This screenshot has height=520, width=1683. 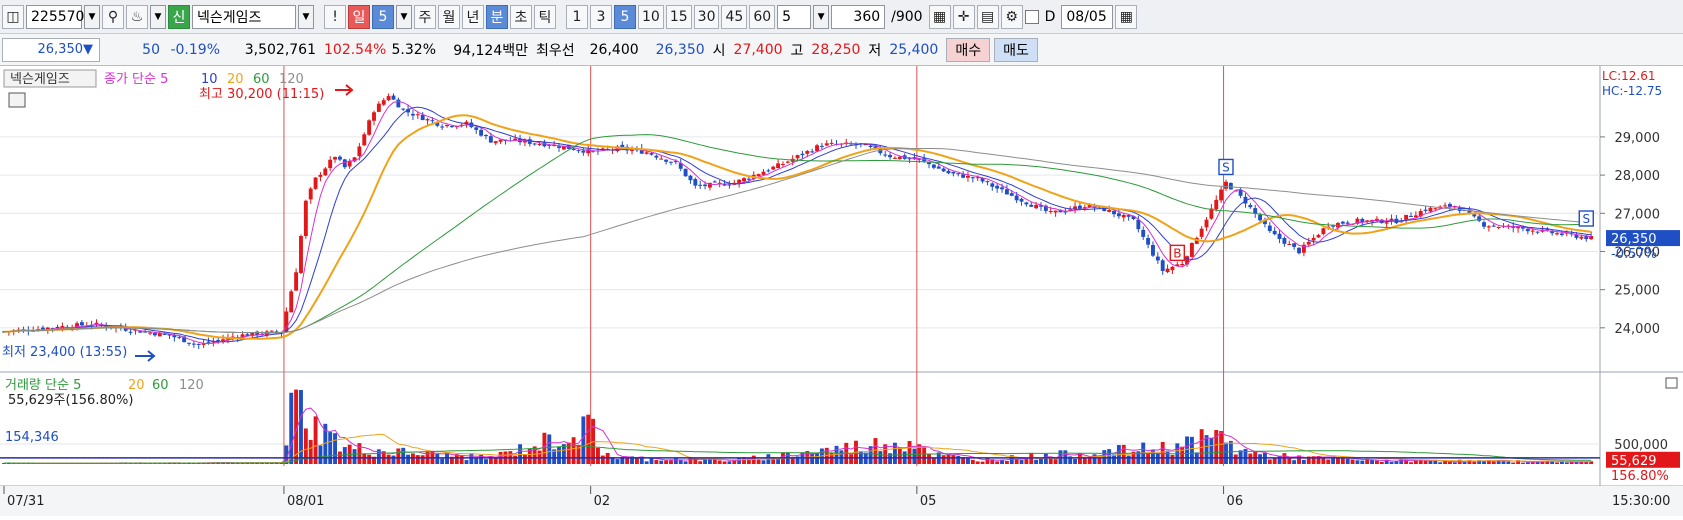 What do you see at coordinates (13, 16) in the screenshot?
I see `panel-toggle-icon: ◫` at bounding box center [13, 16].